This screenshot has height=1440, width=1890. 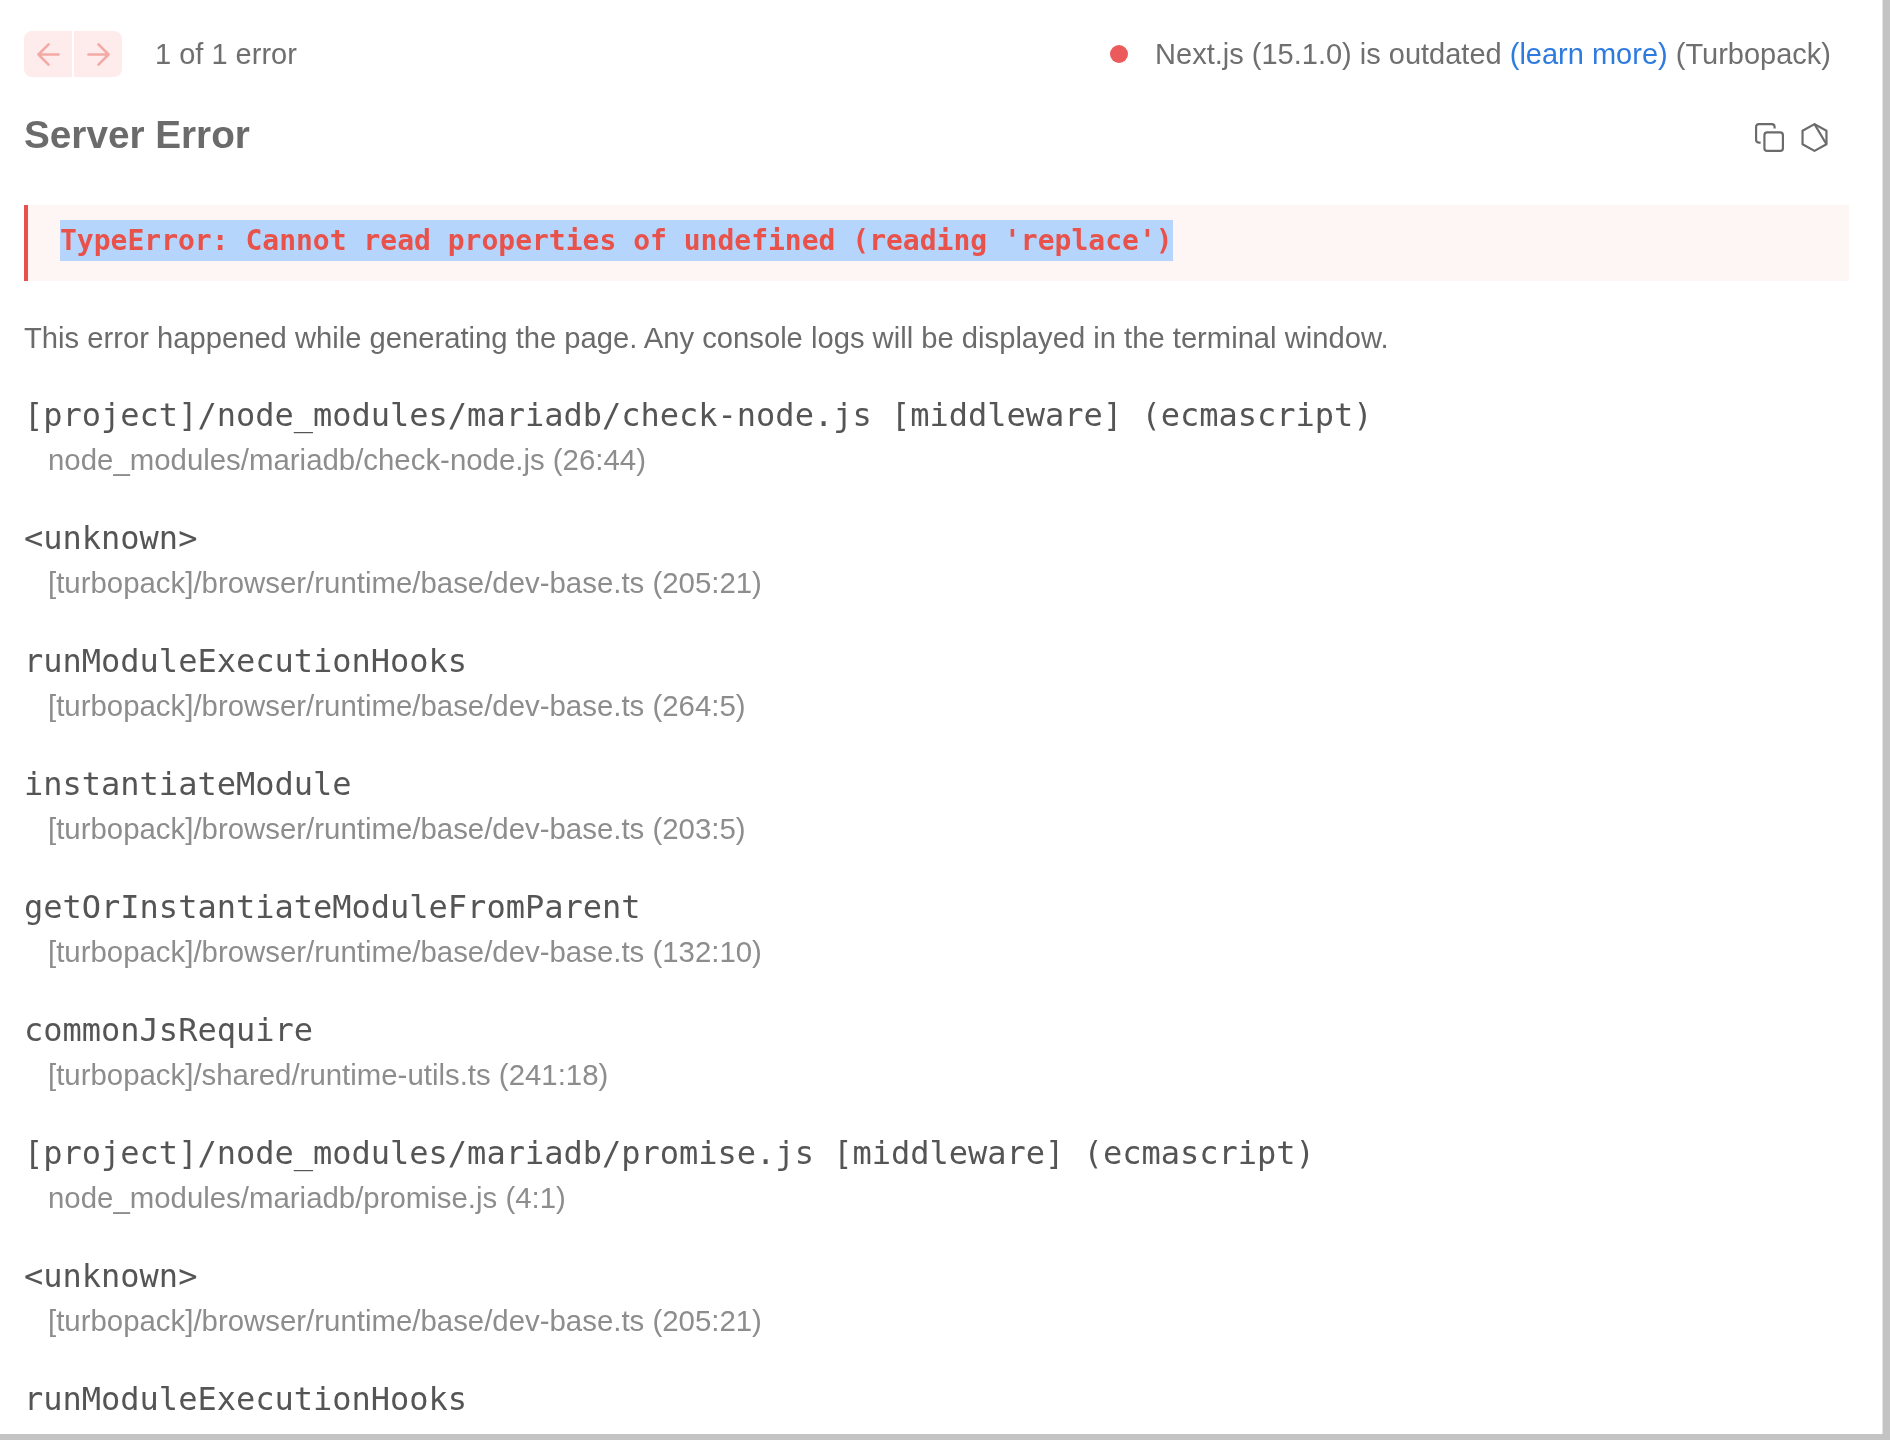 I want to click on frame-location: [turbopack]/browser/runtime/base/dev-base.ts (203:5), so click(x=397, y=829).